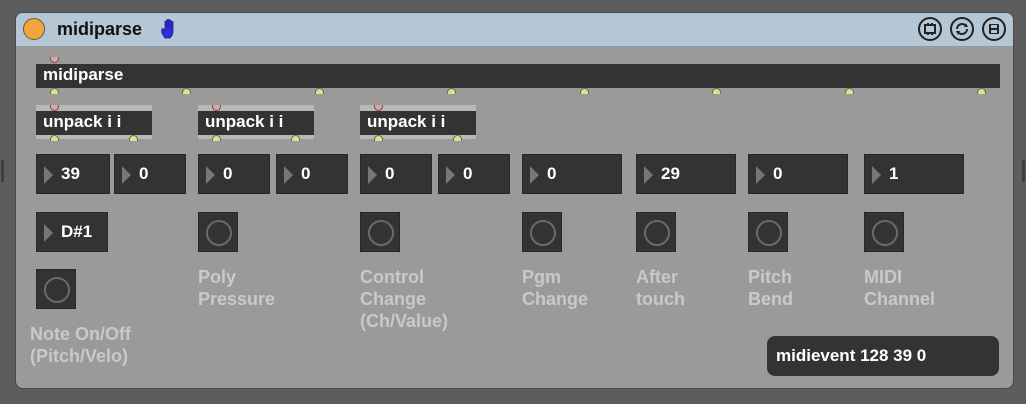 The height and width of the screenshot is (404, 1026). I want to click on cc-number-number: 0, so click(396, 174).